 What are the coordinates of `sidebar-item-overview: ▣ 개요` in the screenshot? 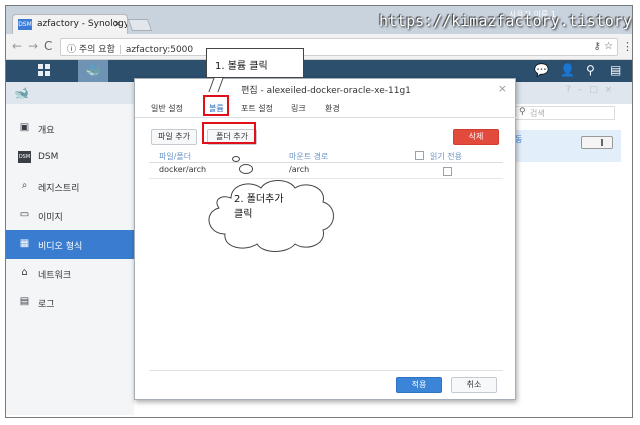 It's located at (70, 128).